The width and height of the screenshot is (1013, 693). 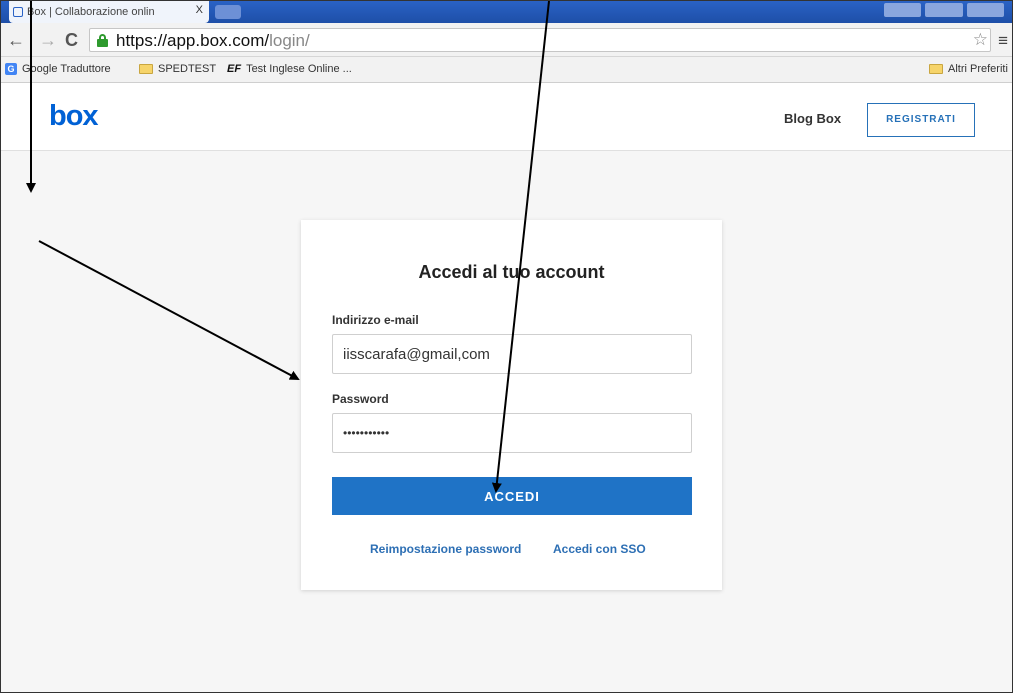 What do you see at coordinates (540, 40) in the screenshot?
I see `address-bar: https://app.box.com/login/` at bounding box center [540, 40].